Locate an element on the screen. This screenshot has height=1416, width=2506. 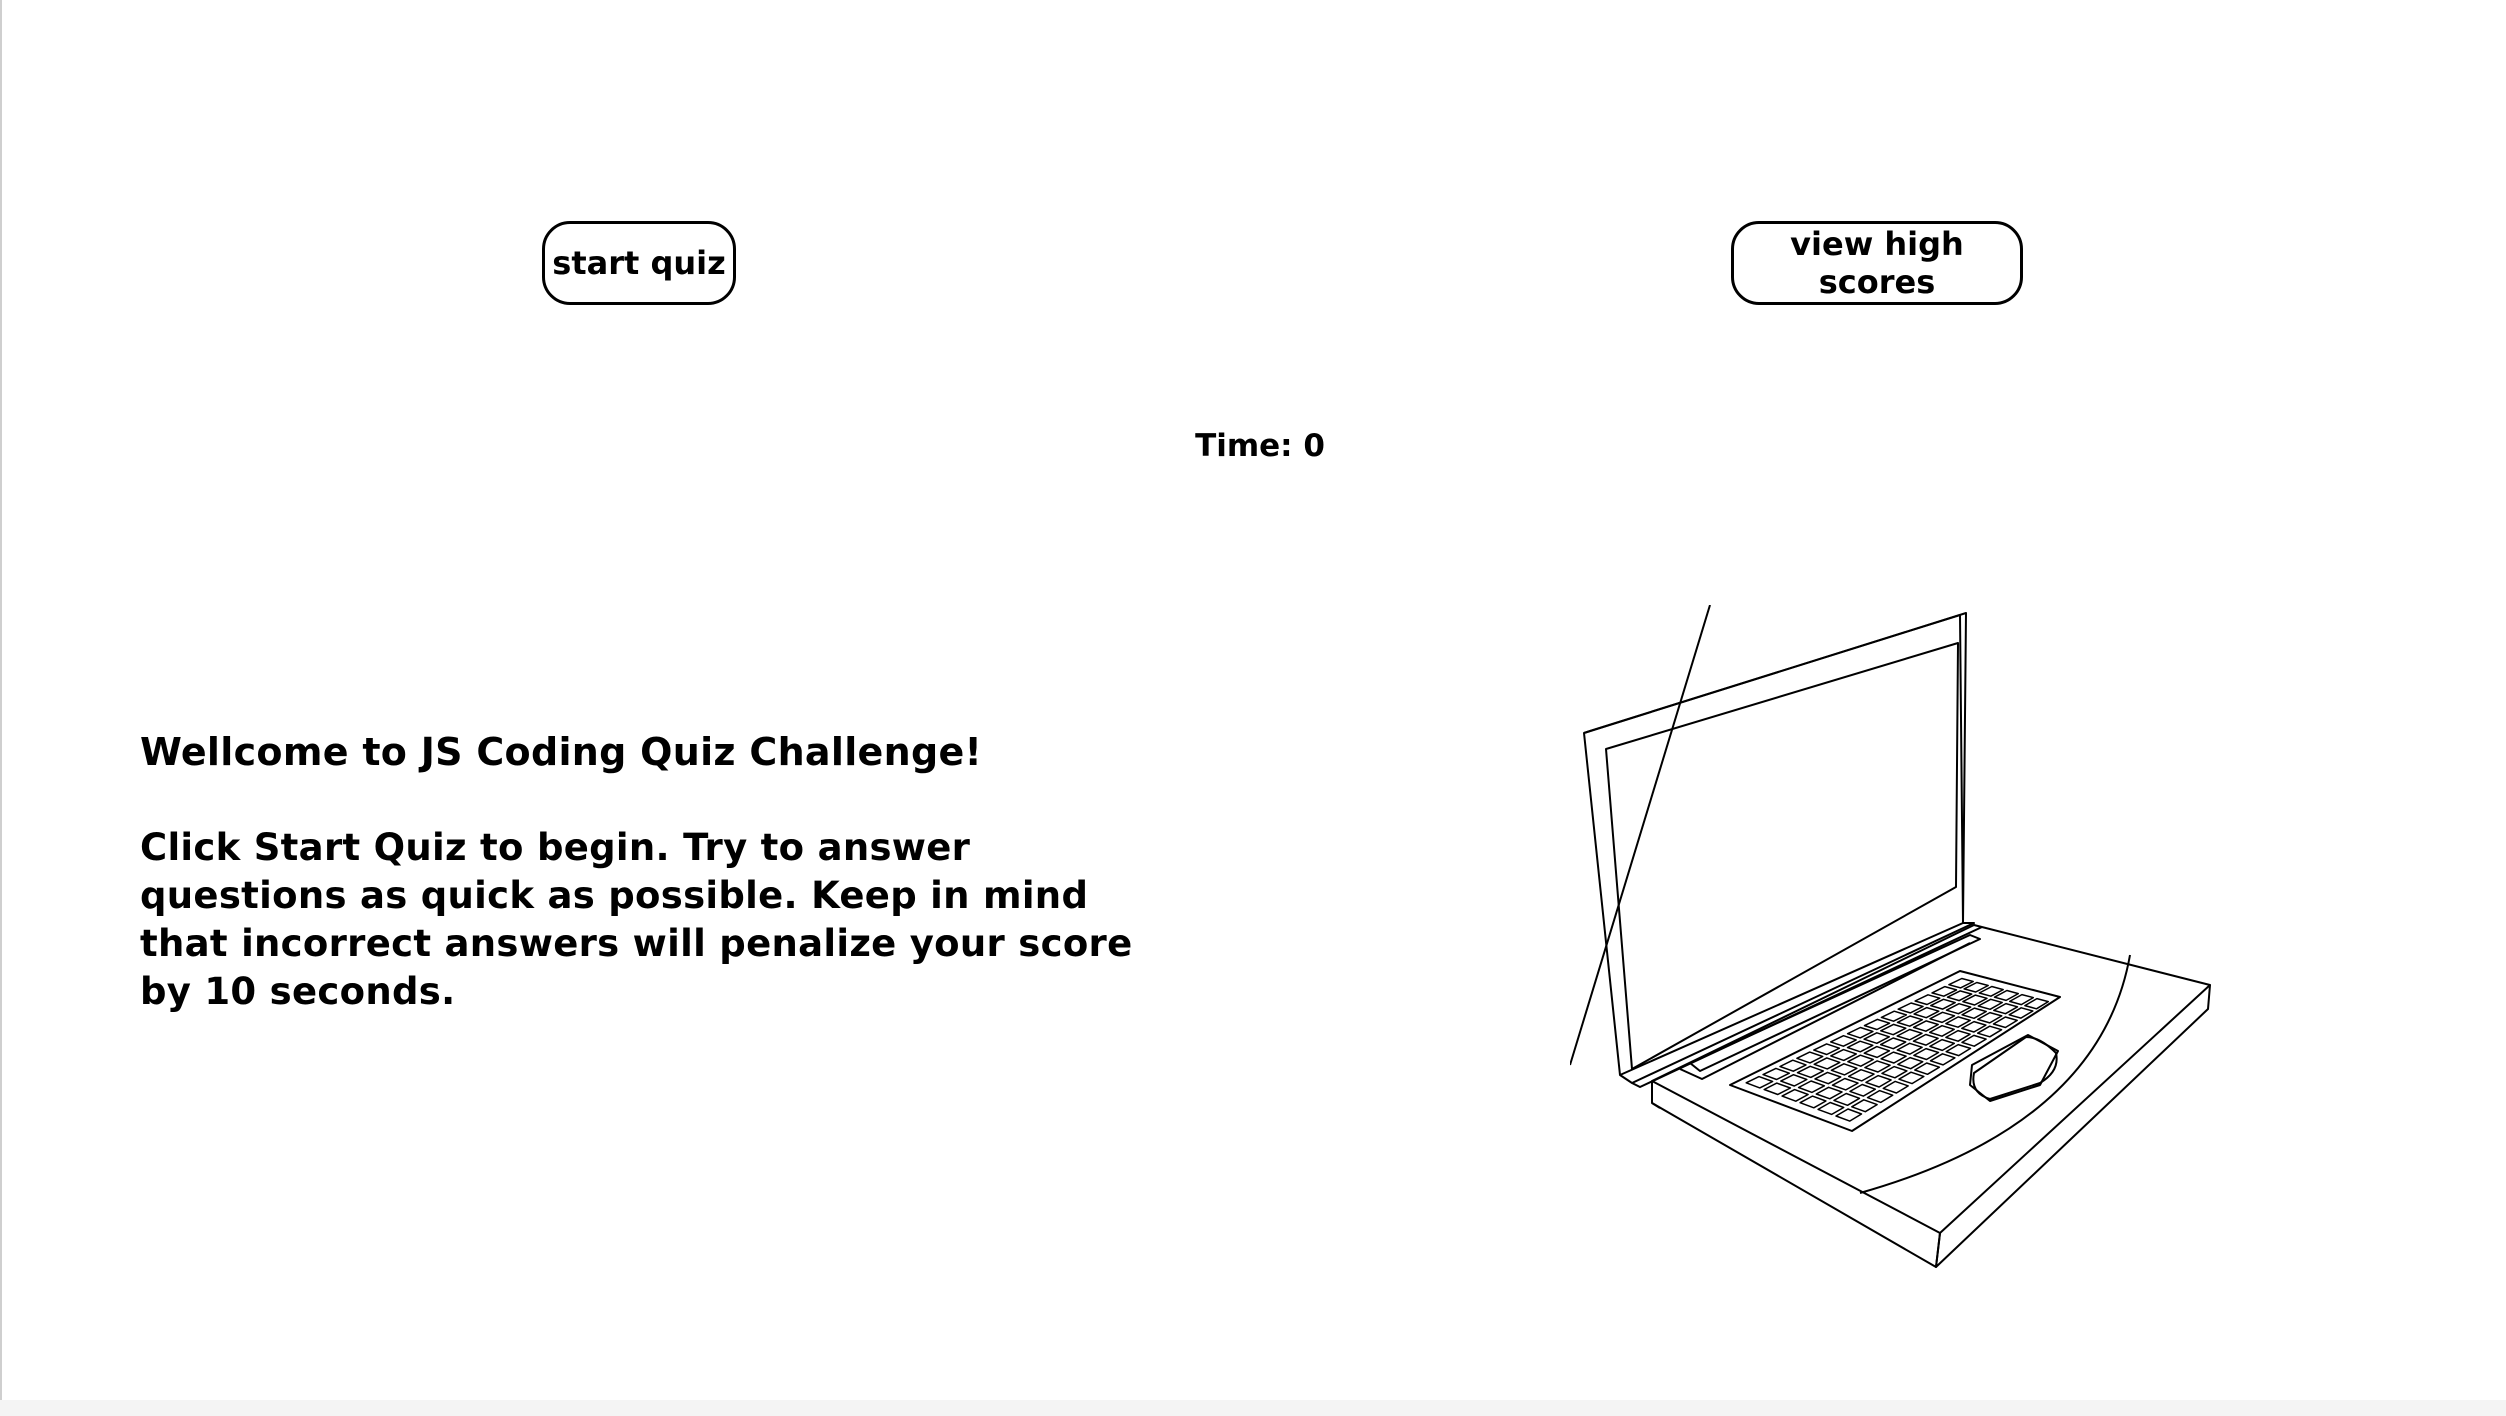
timer: Time: 0 is located at coordinates (1260, 446).